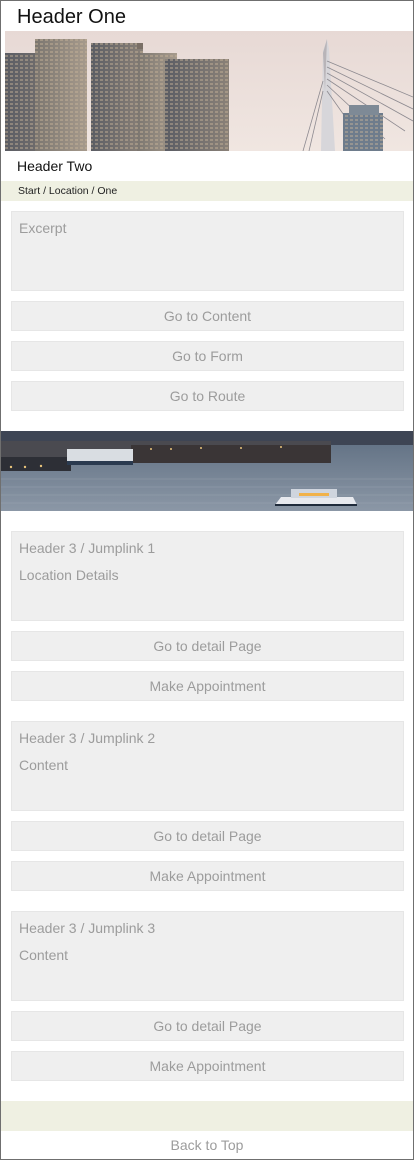 The height and width of the screenshot is (1160, 414). What do you see at coordinates (207, 1116) in the screenshot?
I see `footer-band` at bounding box center [207, 1116].